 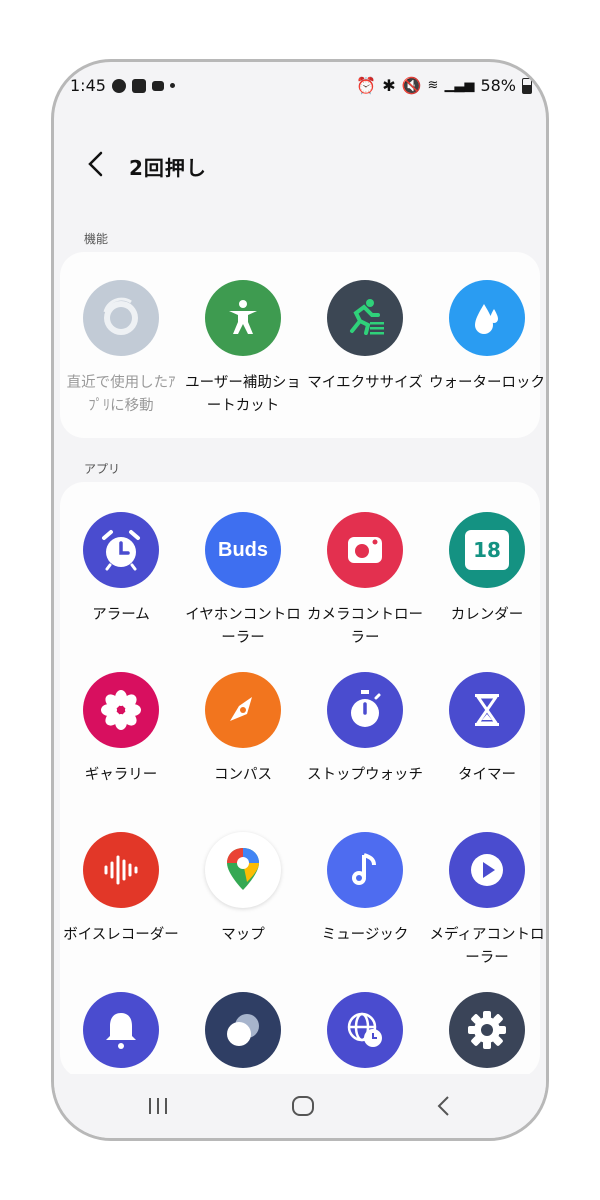 What do you see at coordinates (96, 239) in the screenshot?
I see `features-section-label: 機能` at bounding box center [96, 239].